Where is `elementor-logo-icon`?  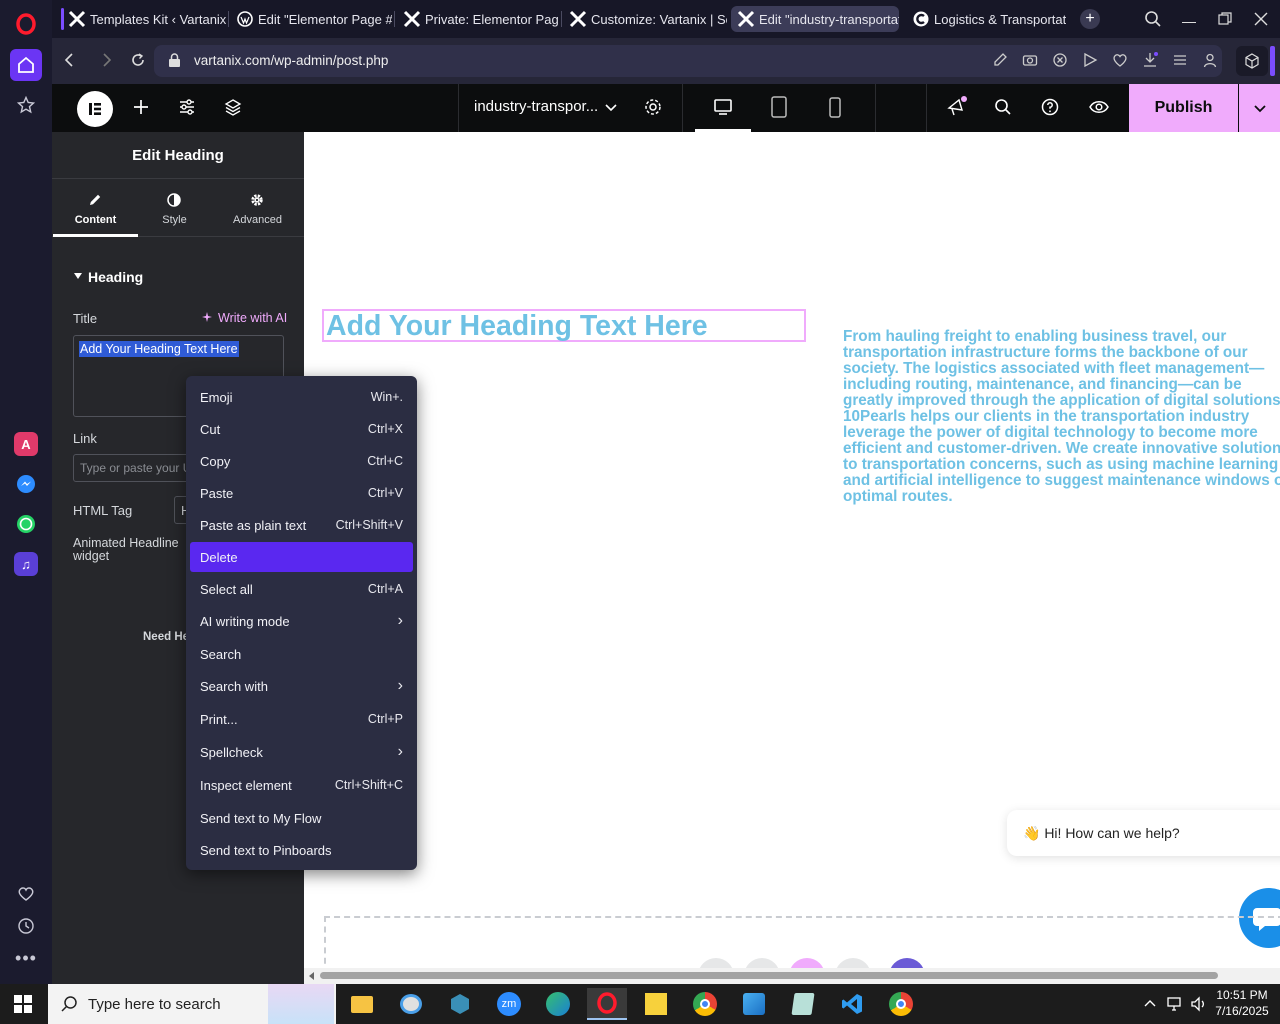 elementor-logo-icon is located at coordinates (95, 109).